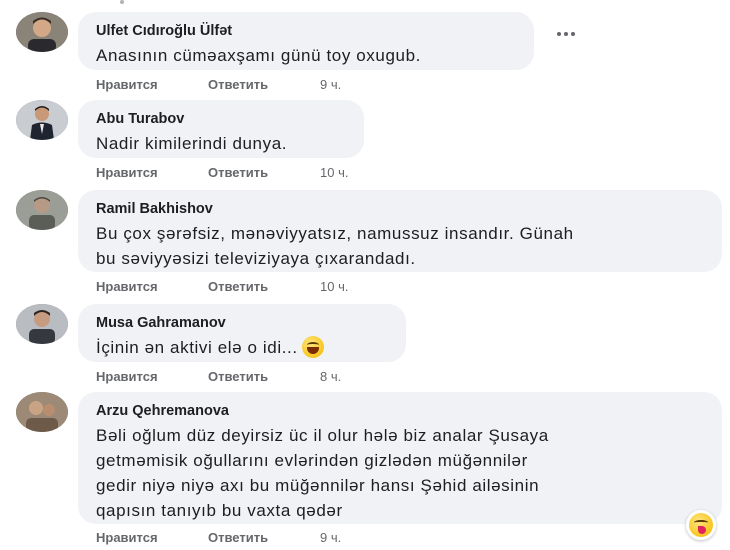 The width and height of the screenshot is (730, 550). Describe the element at coordinates (559, 34) in the screenshot. I see `more-dots-icon` at that location.